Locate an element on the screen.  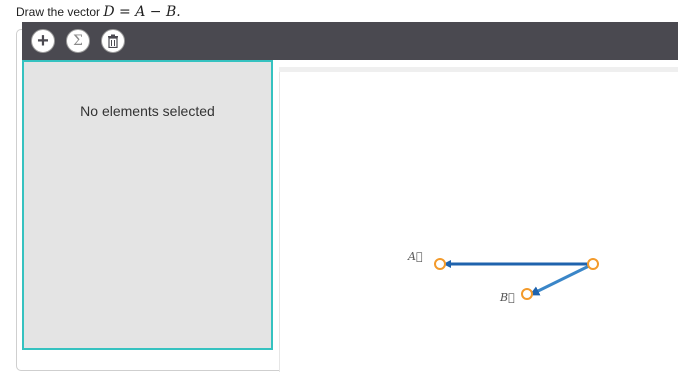
sum-button: Σ is located at coordinates (78, 41).